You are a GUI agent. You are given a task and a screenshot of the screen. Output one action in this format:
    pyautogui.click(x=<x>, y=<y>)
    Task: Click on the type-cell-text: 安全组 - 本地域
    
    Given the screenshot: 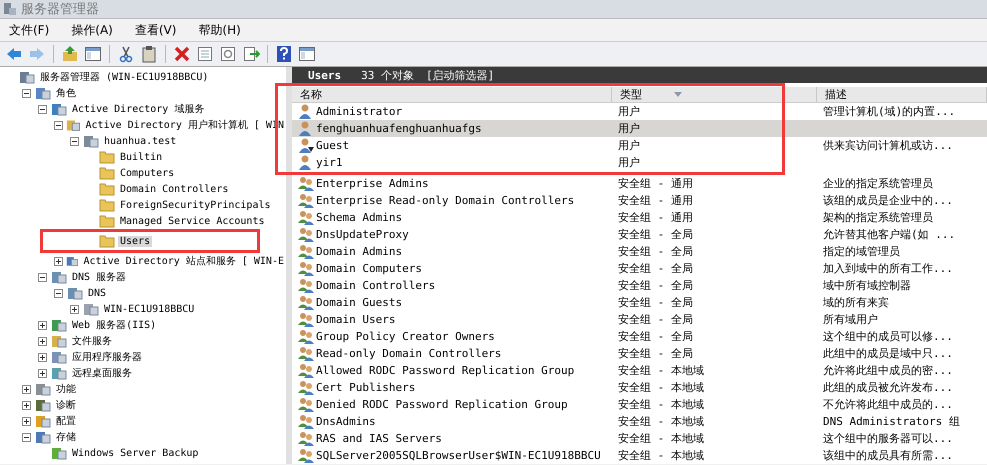 What is the action you would take?
    pyautogui.click(x=661, y=370)
    